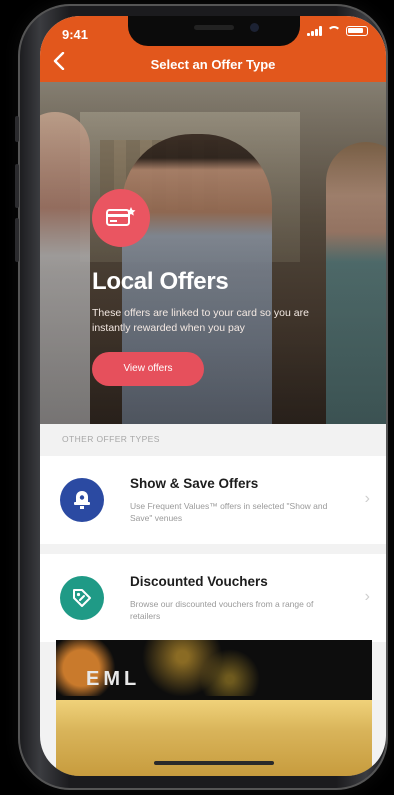 The image size is (394, 795). Describe the element at coordinates (357, 31) in the screenshot. I see `battery-icon` at that location.